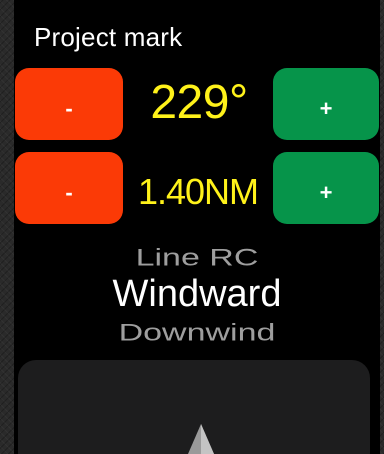  I want to click on distance-decrease-label: -, so click(69, 192).